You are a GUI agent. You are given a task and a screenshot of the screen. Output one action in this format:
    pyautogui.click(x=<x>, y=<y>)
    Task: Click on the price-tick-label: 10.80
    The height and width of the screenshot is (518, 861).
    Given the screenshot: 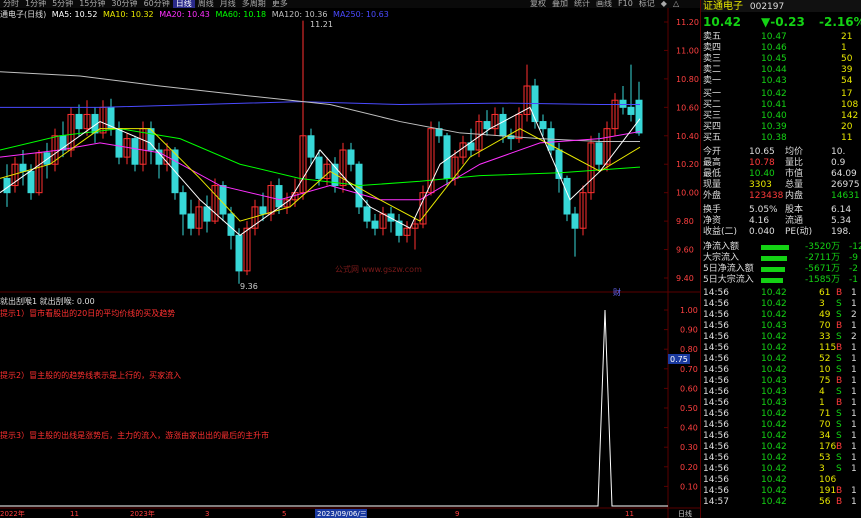 What is the action you would take?
    pyautogui.click(x=687, y=79)
    